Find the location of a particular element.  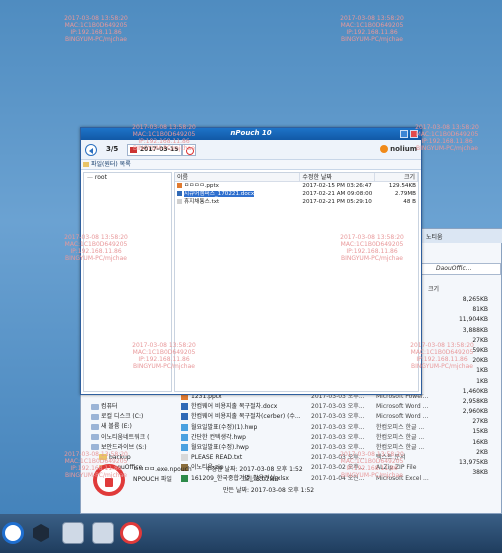

detail-filename: ㅁㅁㅁㅁ.exe.npouch is located at coordinates (162, 469).